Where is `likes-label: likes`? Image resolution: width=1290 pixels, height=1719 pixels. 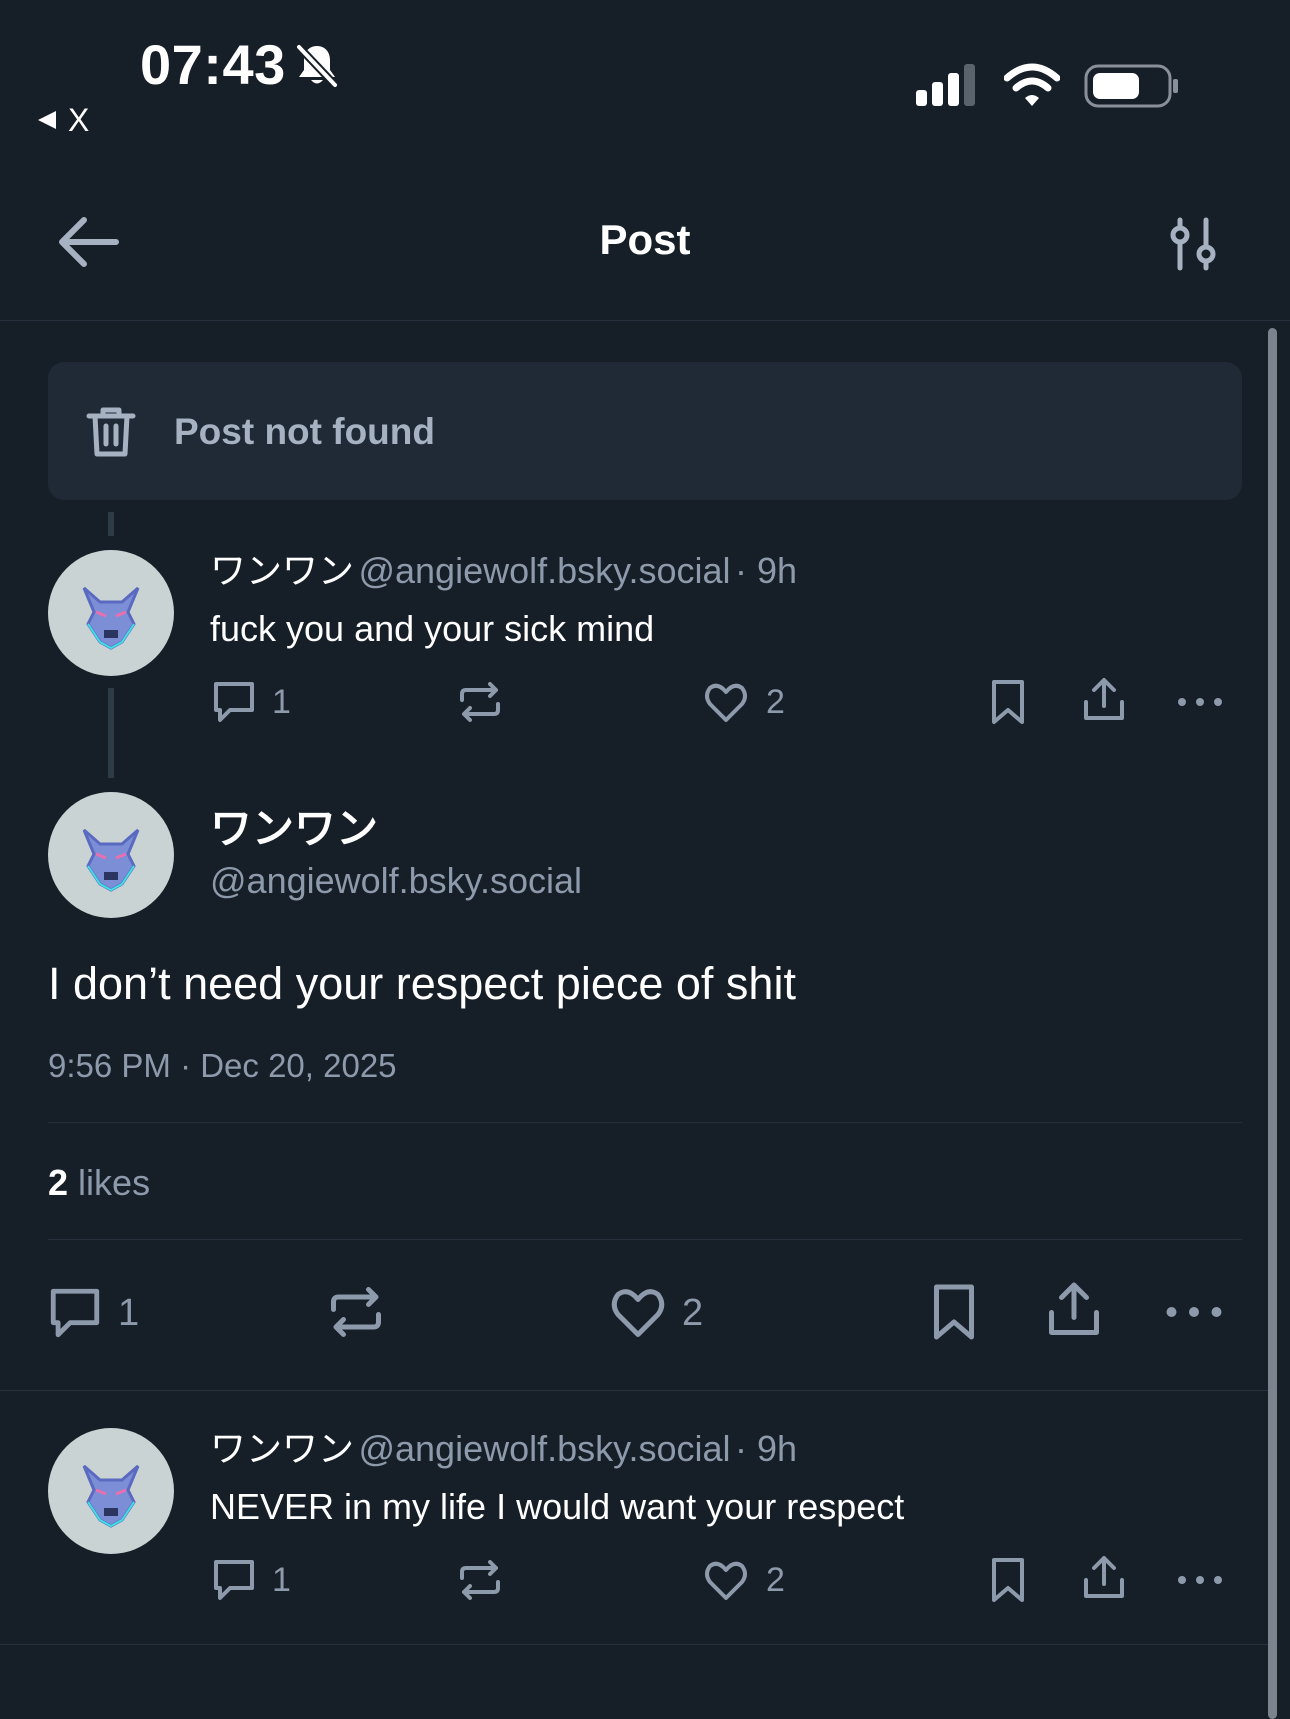
likes-label: likes is located at coordinates (114, 1182).